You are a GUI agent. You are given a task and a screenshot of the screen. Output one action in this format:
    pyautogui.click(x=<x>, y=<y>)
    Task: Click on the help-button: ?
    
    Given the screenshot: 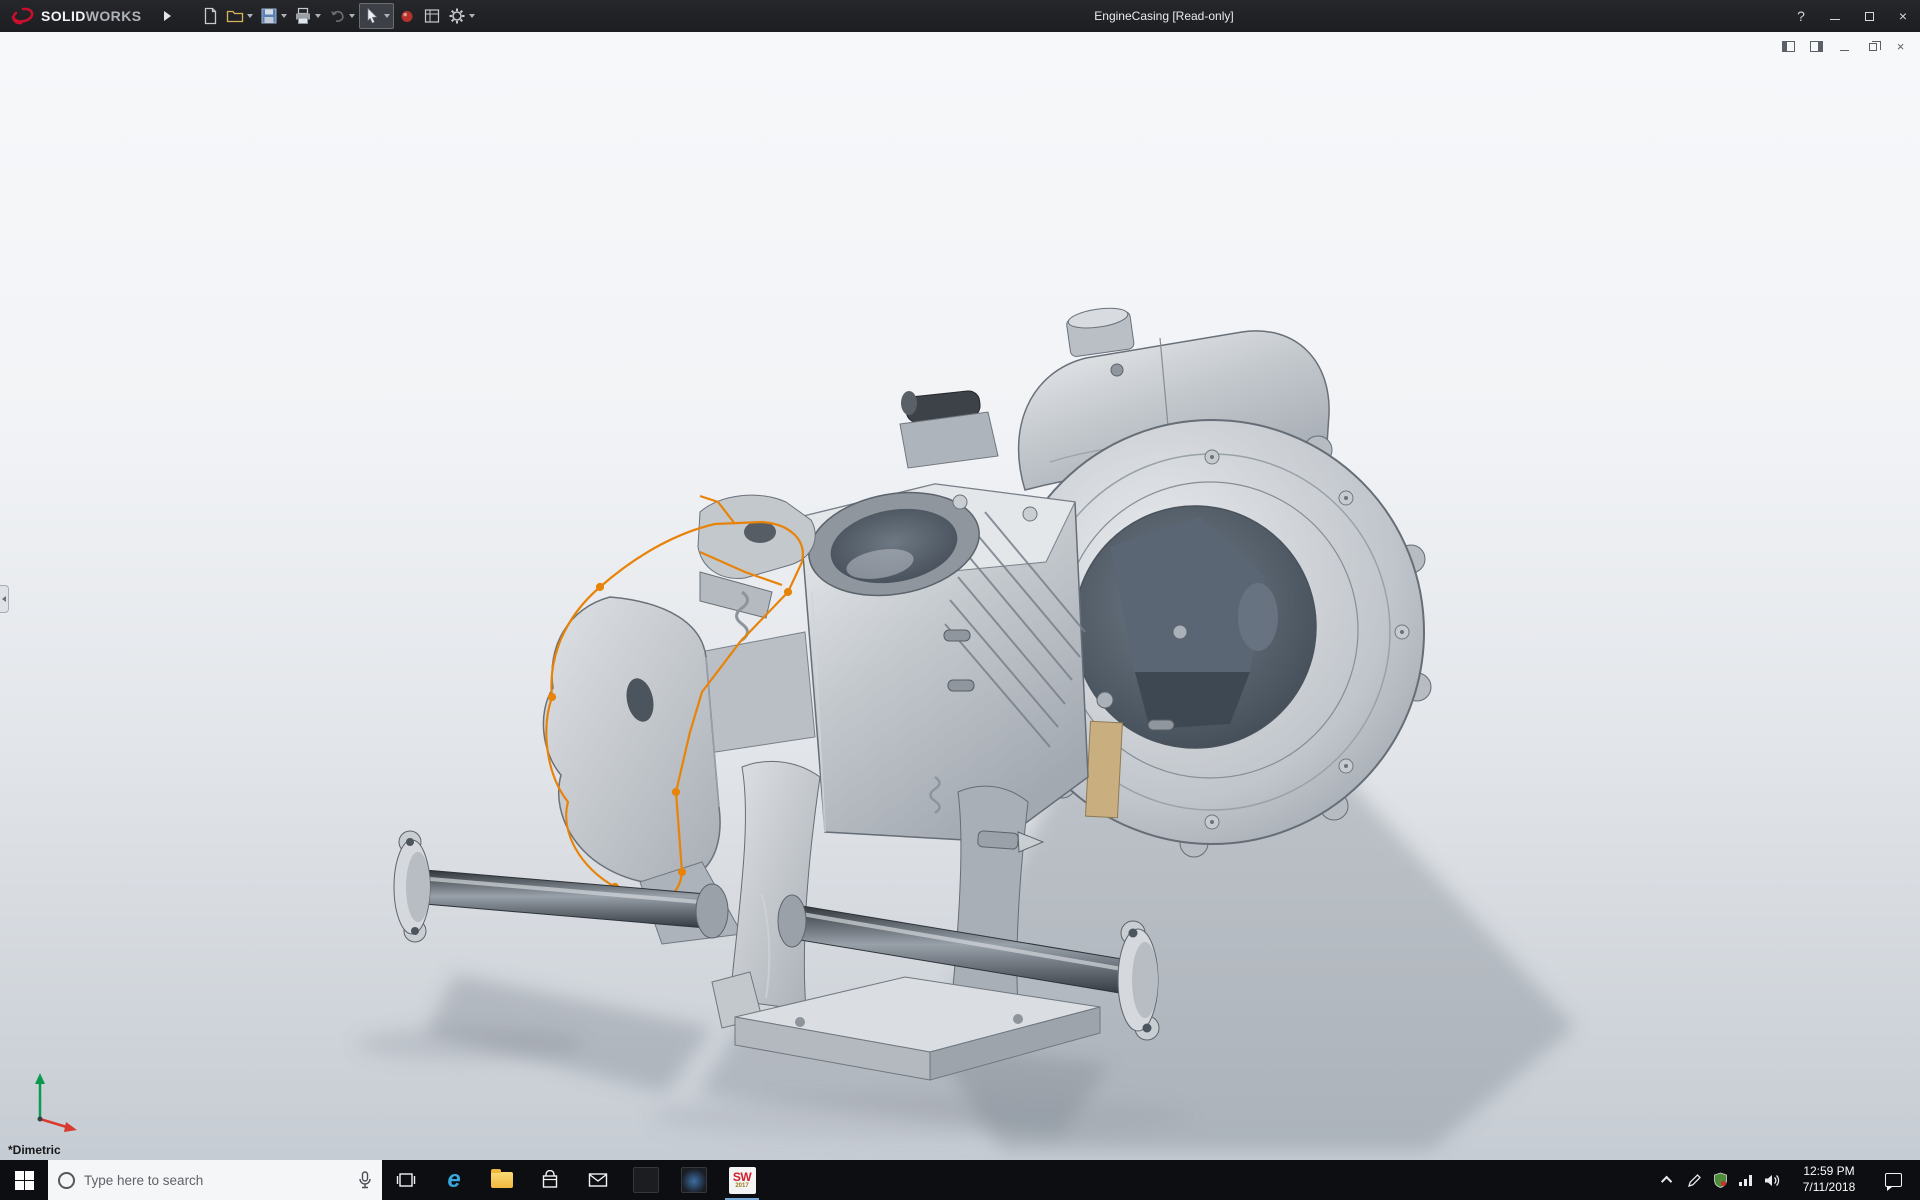 What is the action you would take?
    pyautogui.click(x=1801, y=16)
    